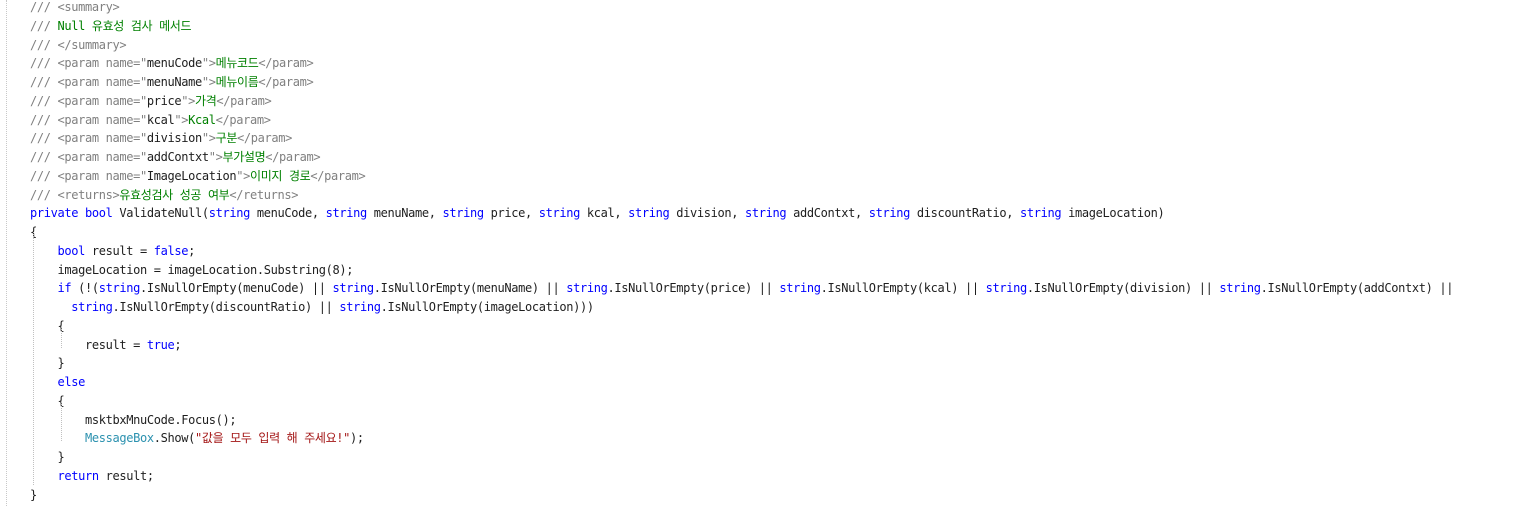 The width and height of the screenshot is (1521, 506). Describe the element at coordinates (741, 26) in the screenshot. I see `code-line: /// Null 유효성 검사 메서드` at that location.